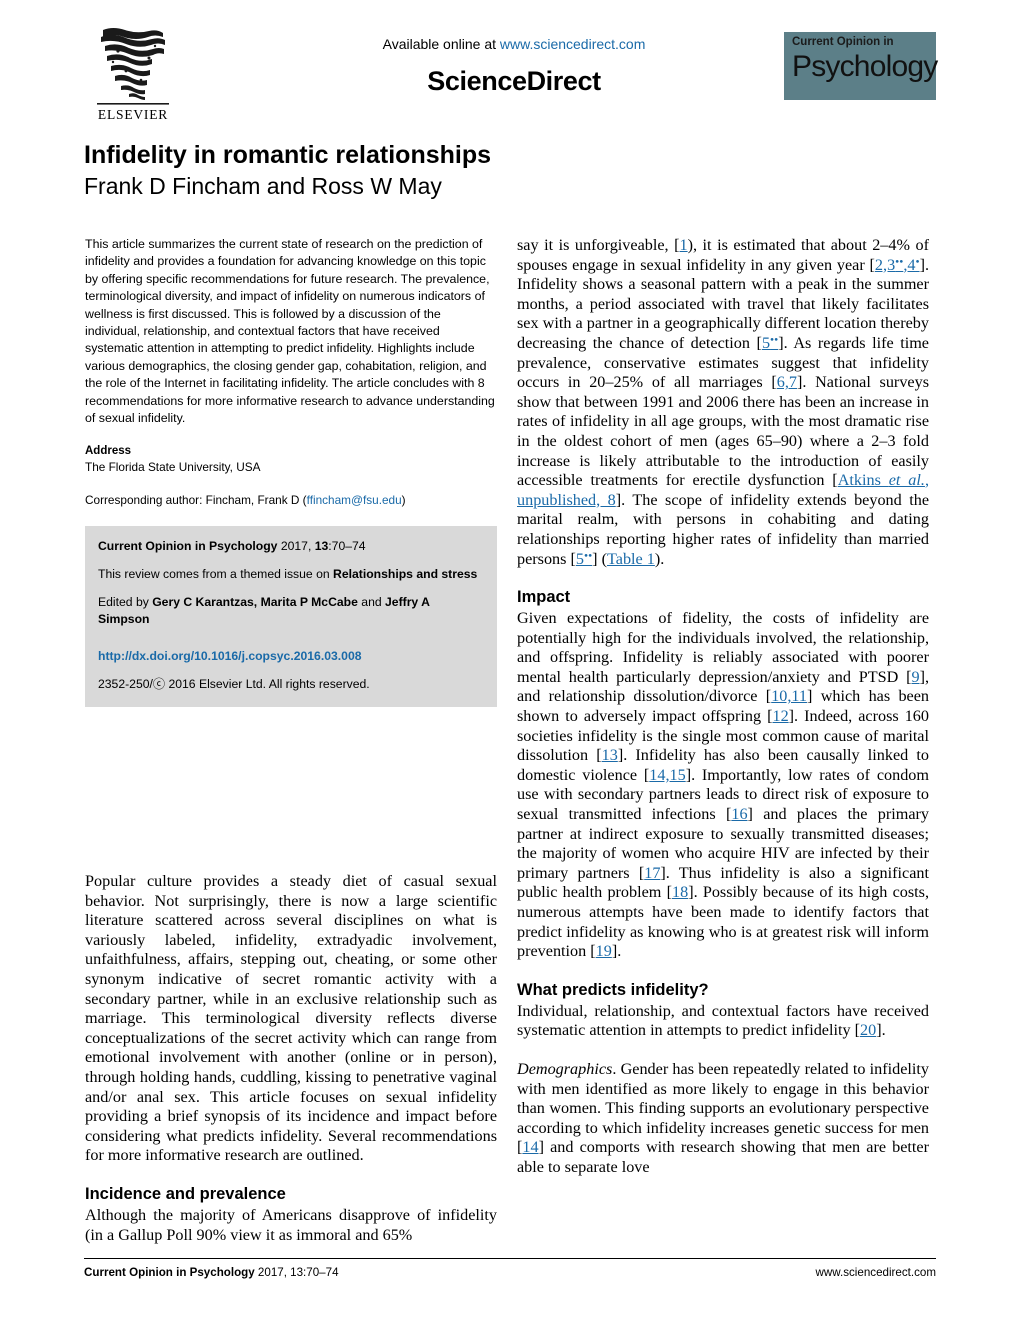  Describe the element at coordinates (652, 873) in the screenshot. I see `reference-link-17: 17` at that location.